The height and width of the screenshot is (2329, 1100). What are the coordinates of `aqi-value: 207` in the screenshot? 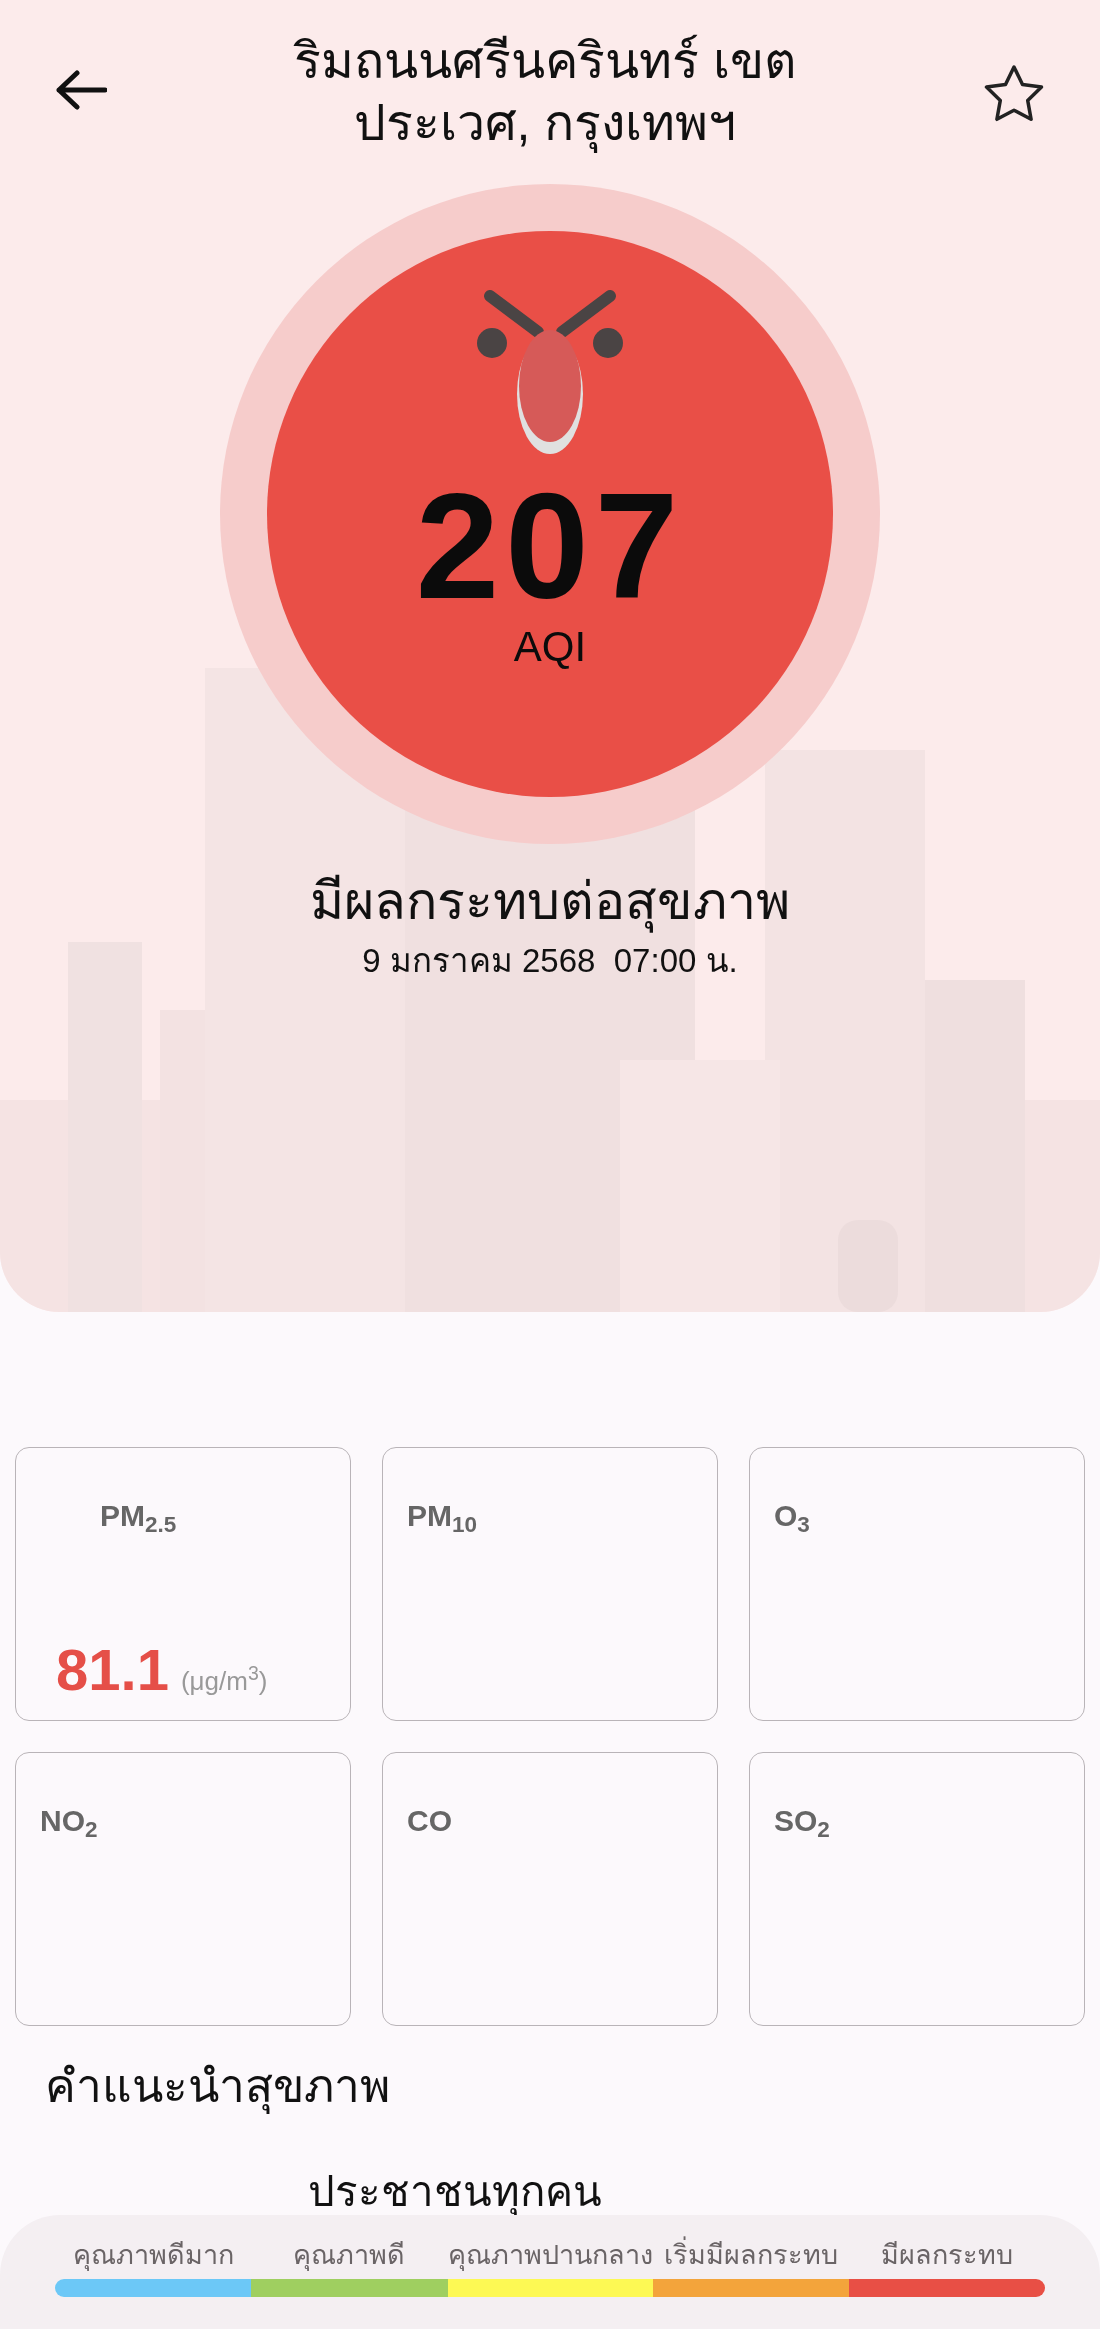 It's located at (550, 546).